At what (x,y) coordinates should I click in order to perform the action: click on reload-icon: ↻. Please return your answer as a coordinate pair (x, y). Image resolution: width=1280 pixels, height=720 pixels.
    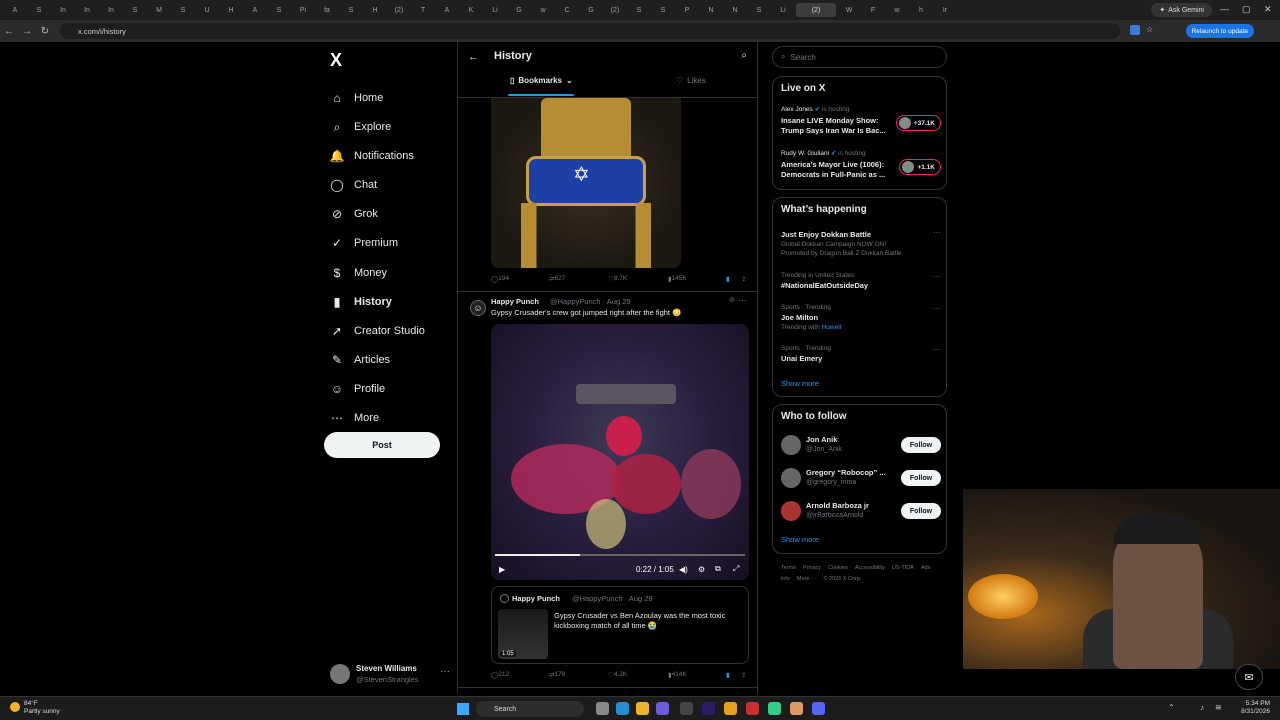
    Looking at the image, I should click on (45, 31).